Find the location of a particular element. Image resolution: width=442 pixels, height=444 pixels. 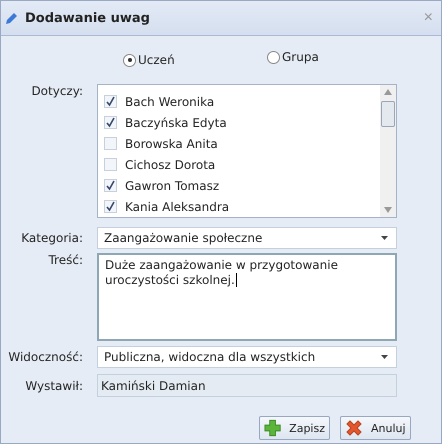

window-title: Dodawanie uwag is located at coordinates (88, 18).